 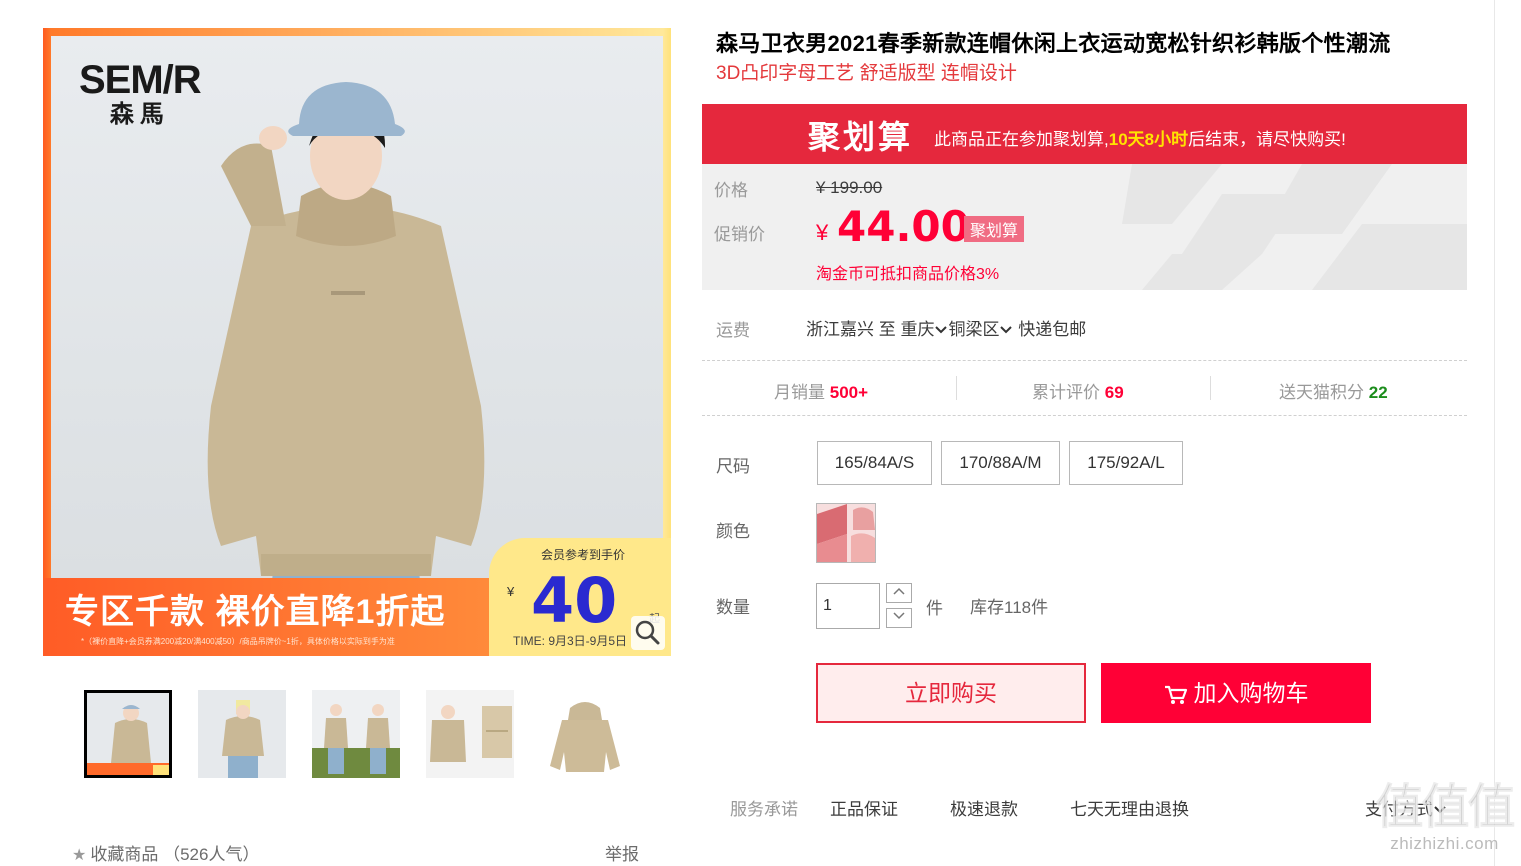 I want to click on juhuasuan-logo: 聚划算, so click(x=861, y=137).